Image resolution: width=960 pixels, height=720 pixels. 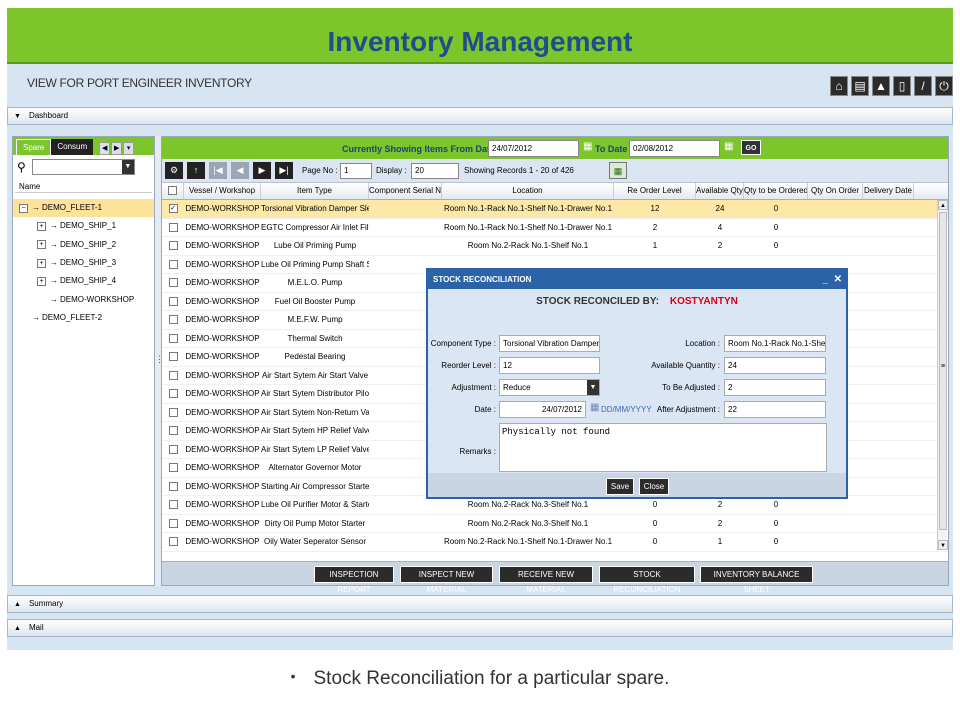 What do you see at coordinates (776, 191) in the screenshot?
I see `column-header: Qty to be Ordered` at bounding box center [776, 191].